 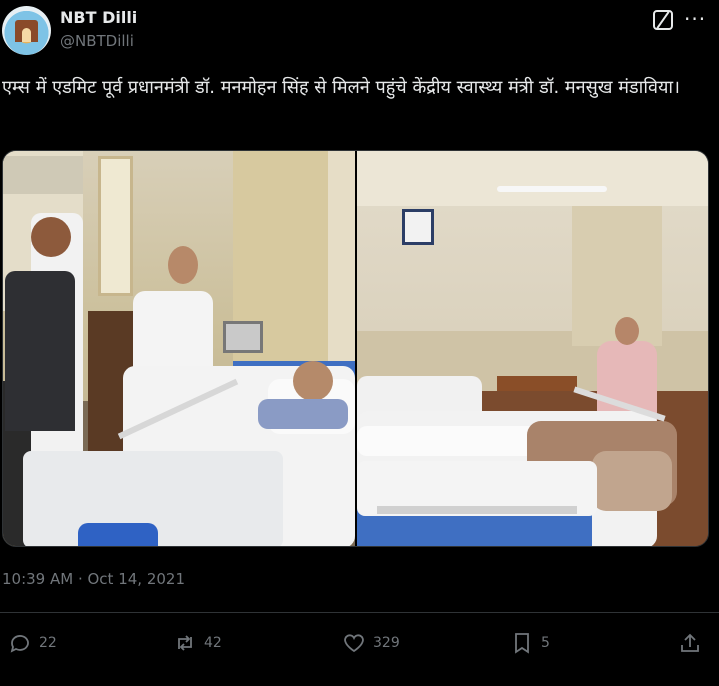 What do you see at coordinates (32, 643) in the screenshot?
I see `reply-button: 22` at bounding box center [32, 643].